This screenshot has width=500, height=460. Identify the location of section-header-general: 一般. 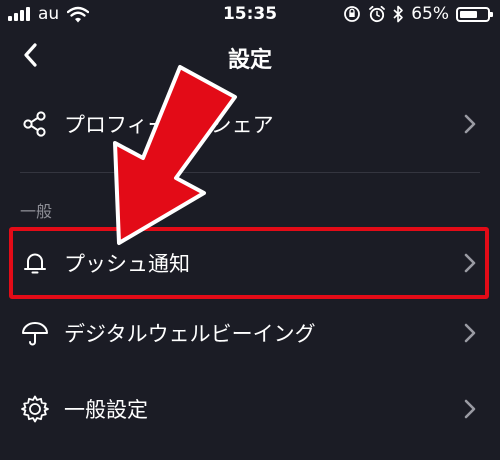
(36, 211).